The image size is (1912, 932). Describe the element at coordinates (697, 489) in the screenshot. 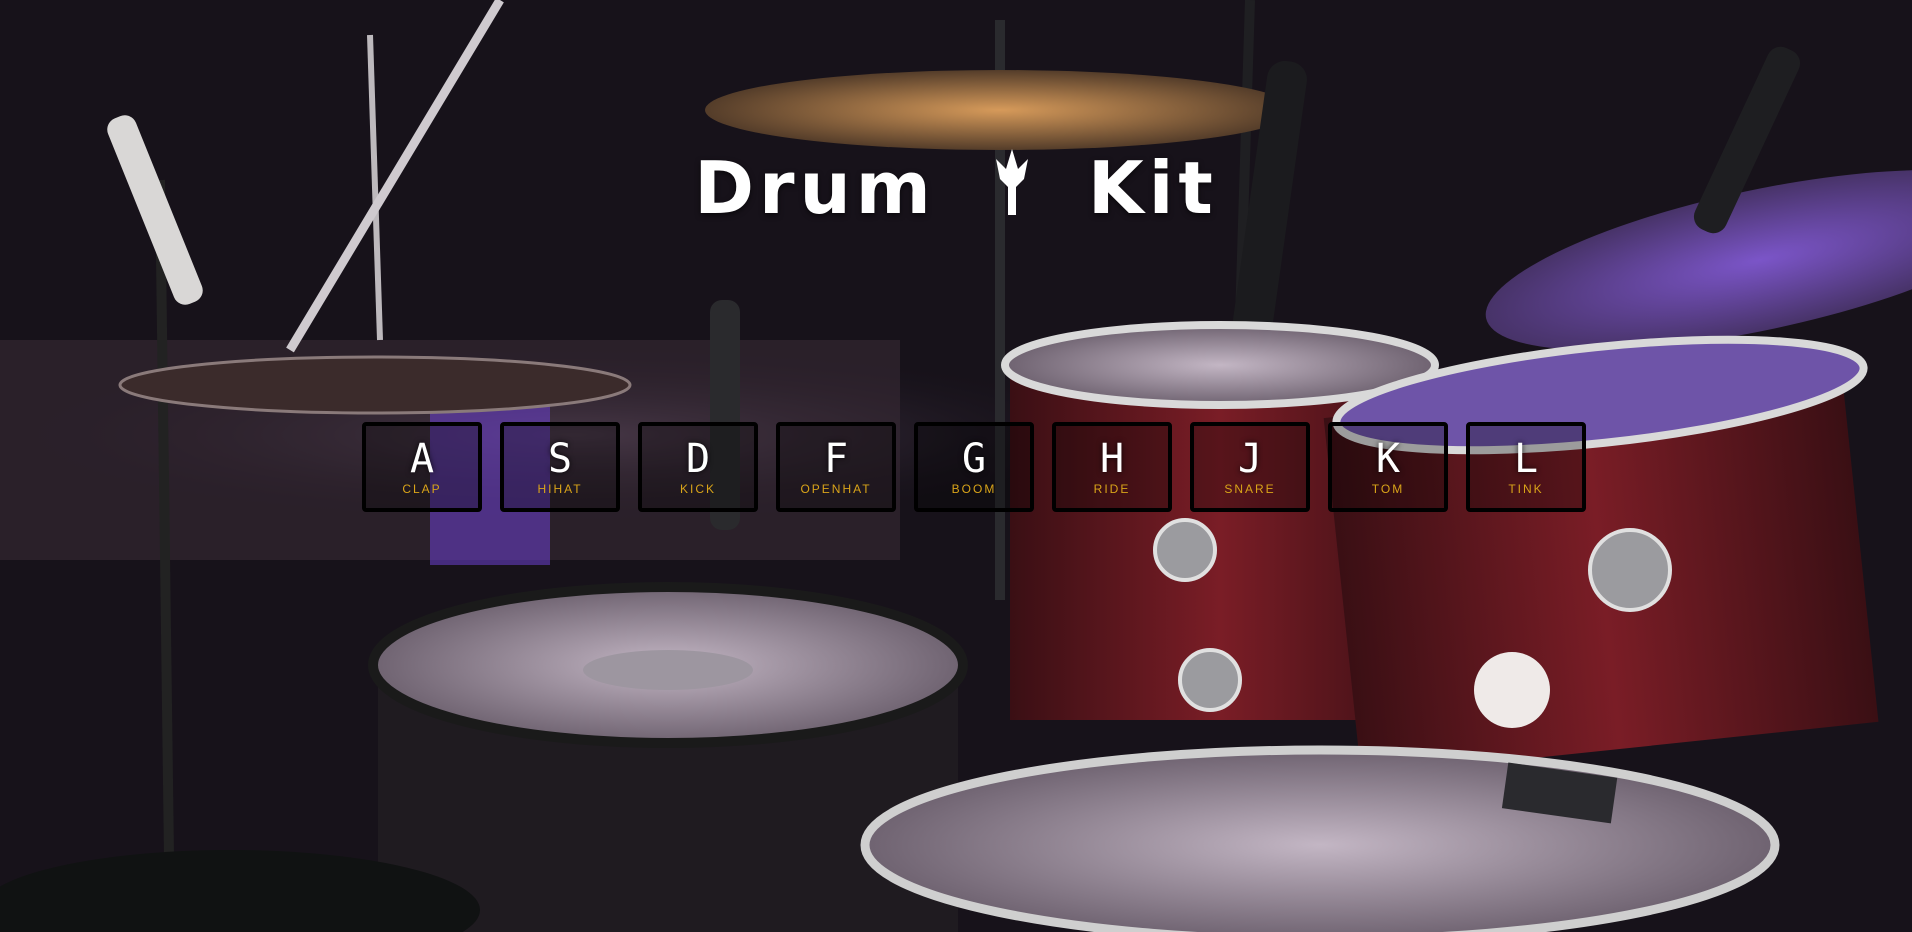

I see `sound-label: KICK` at that location.